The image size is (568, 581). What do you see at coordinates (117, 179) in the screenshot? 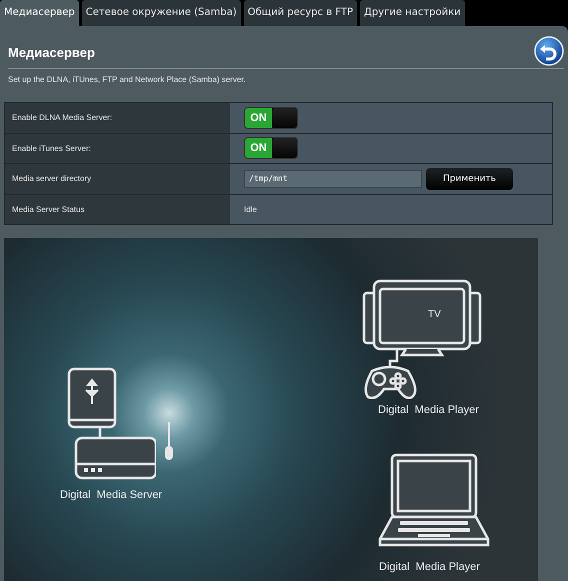
I see `setting-label: Media server directory` at bounding box center [117, 179].